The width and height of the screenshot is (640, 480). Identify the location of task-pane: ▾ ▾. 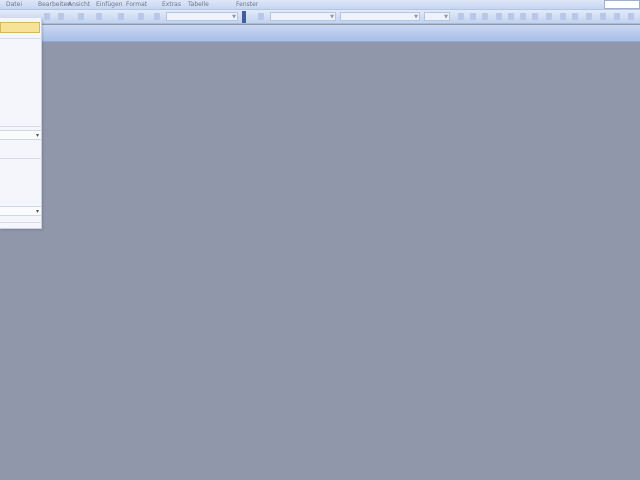
(21, 123).